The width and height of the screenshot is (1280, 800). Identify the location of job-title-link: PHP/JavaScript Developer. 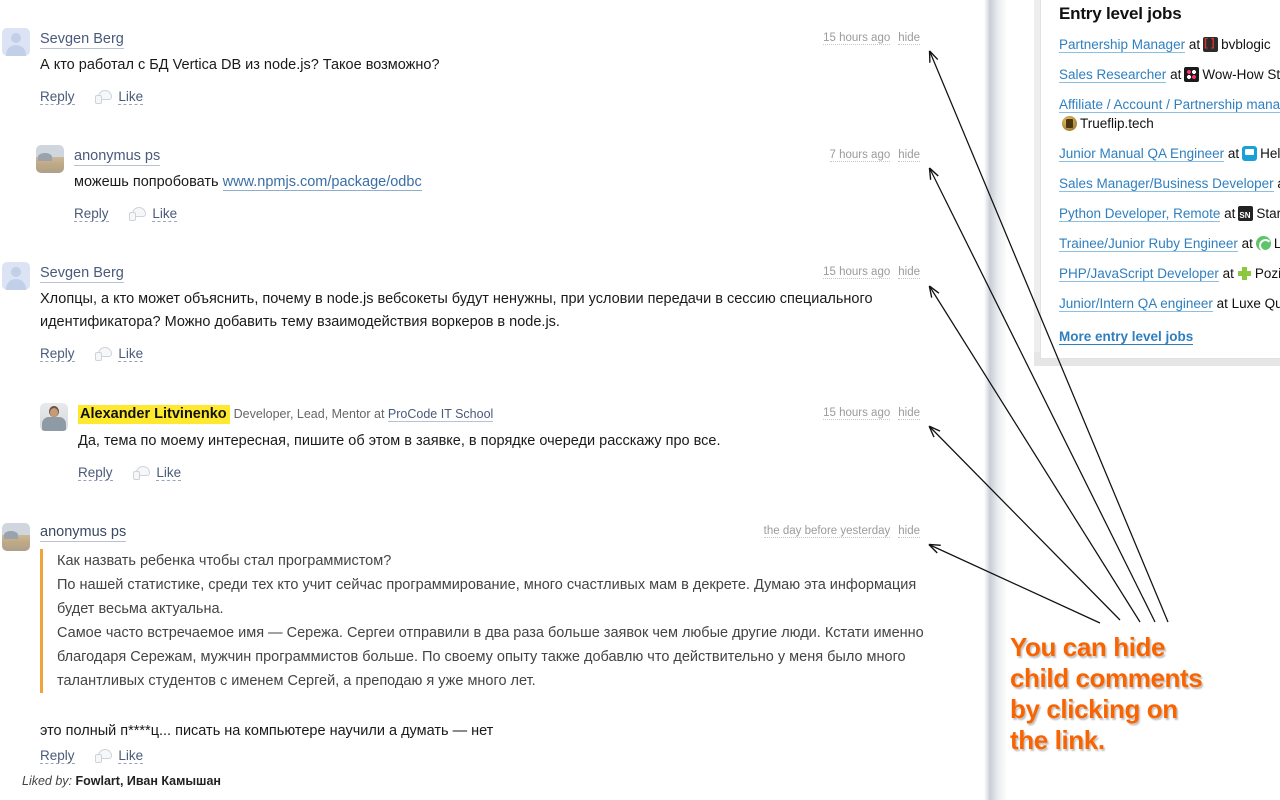
(1139, 274).